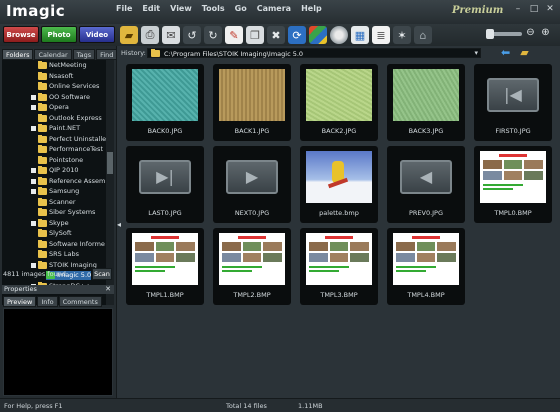 Image resolution: width=560 pixels, height=412 pixels. I want to click on thumbnail: BACK2.JPG, so click(339, 102).